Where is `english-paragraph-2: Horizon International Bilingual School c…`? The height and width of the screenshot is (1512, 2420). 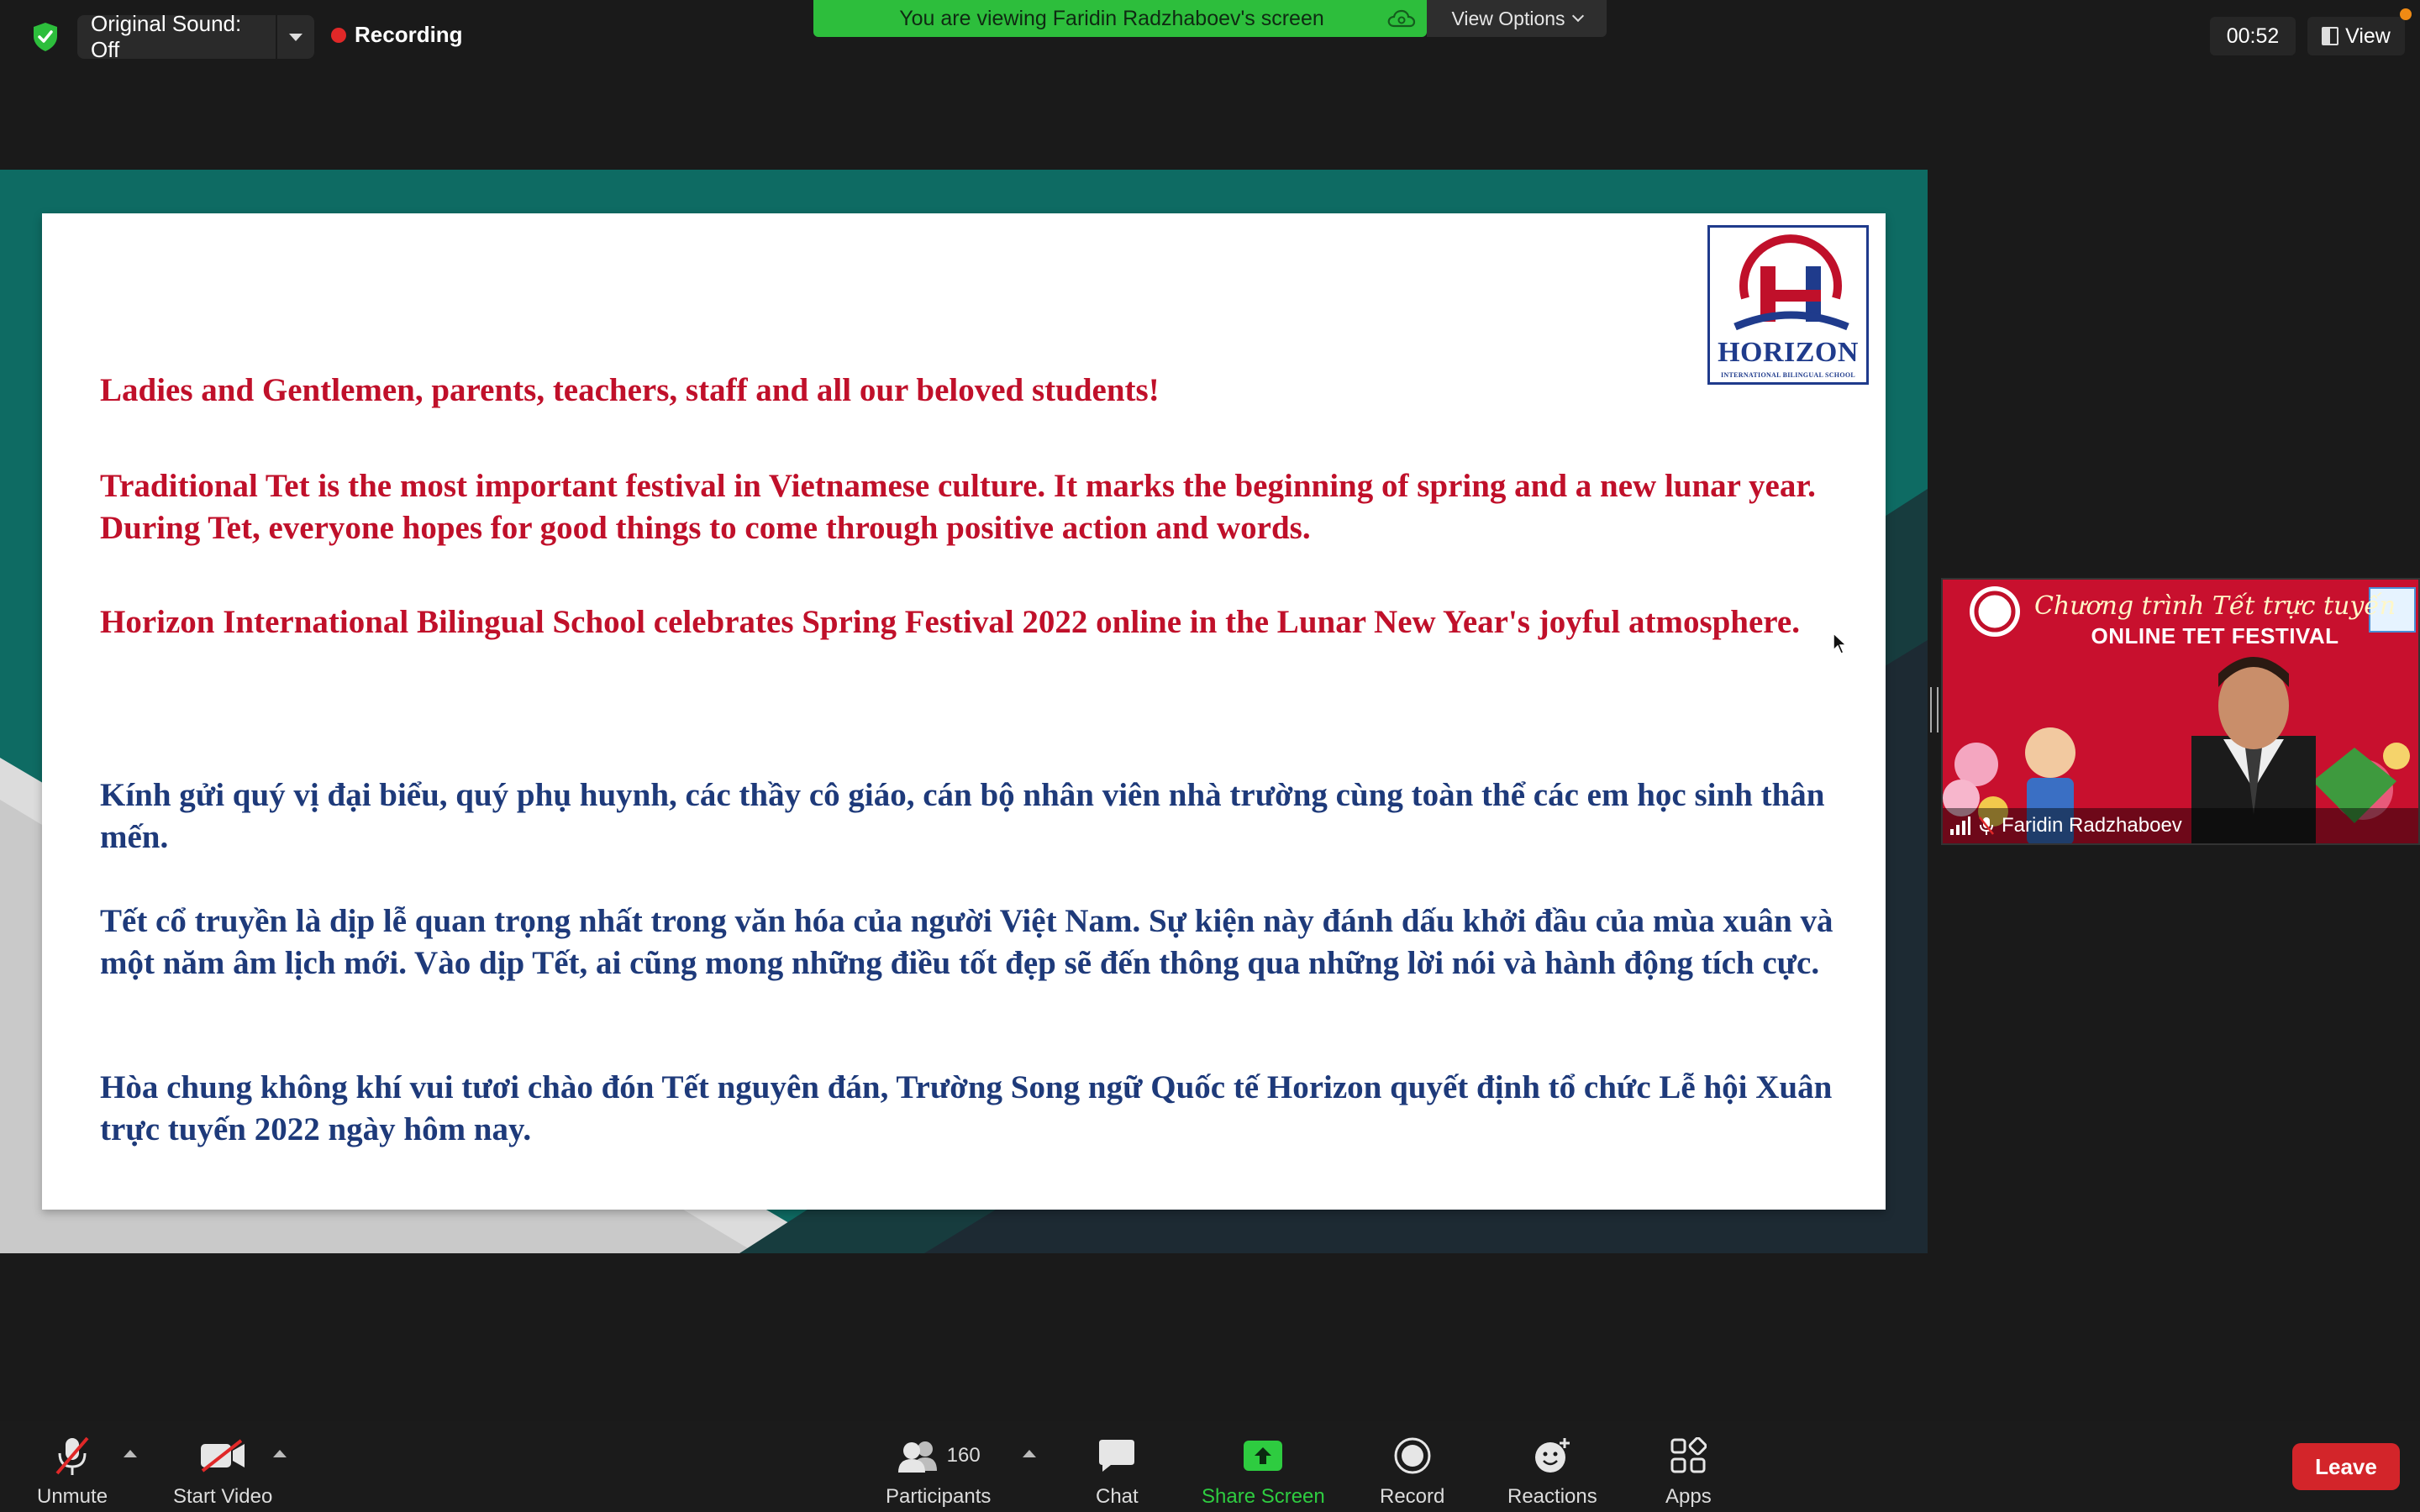 english-paragraph-2: Horizon International Bilingual School c… is located at coordinates (950, 622).